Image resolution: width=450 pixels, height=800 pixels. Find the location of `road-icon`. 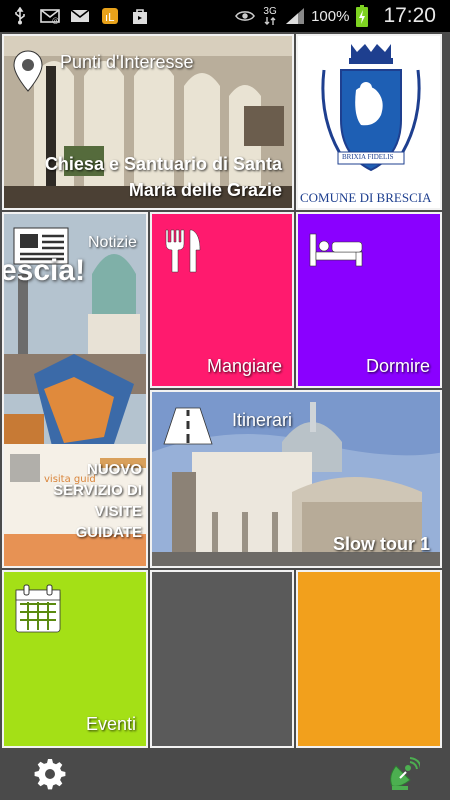

road-icon is located at coordinates (188, 428).